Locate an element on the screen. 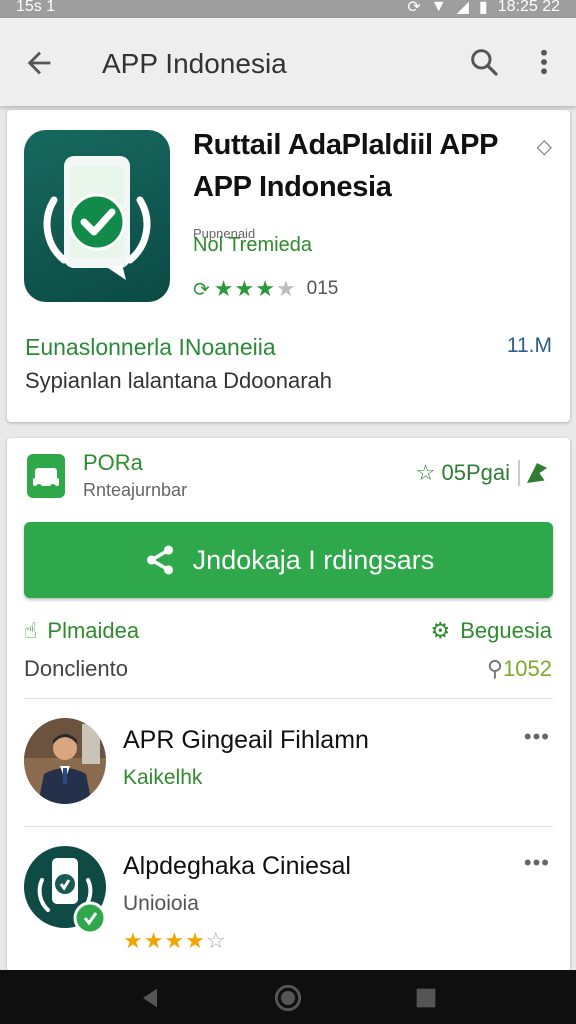  thumb-icon: ☝ is located at coordinates (31, 630).